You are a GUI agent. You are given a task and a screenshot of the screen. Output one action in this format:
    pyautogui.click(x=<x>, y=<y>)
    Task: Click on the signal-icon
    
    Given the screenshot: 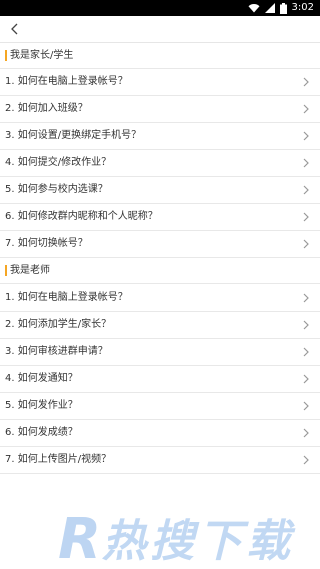 What is the action you would take?
    pyautogui.click(x=269, y=8)
    